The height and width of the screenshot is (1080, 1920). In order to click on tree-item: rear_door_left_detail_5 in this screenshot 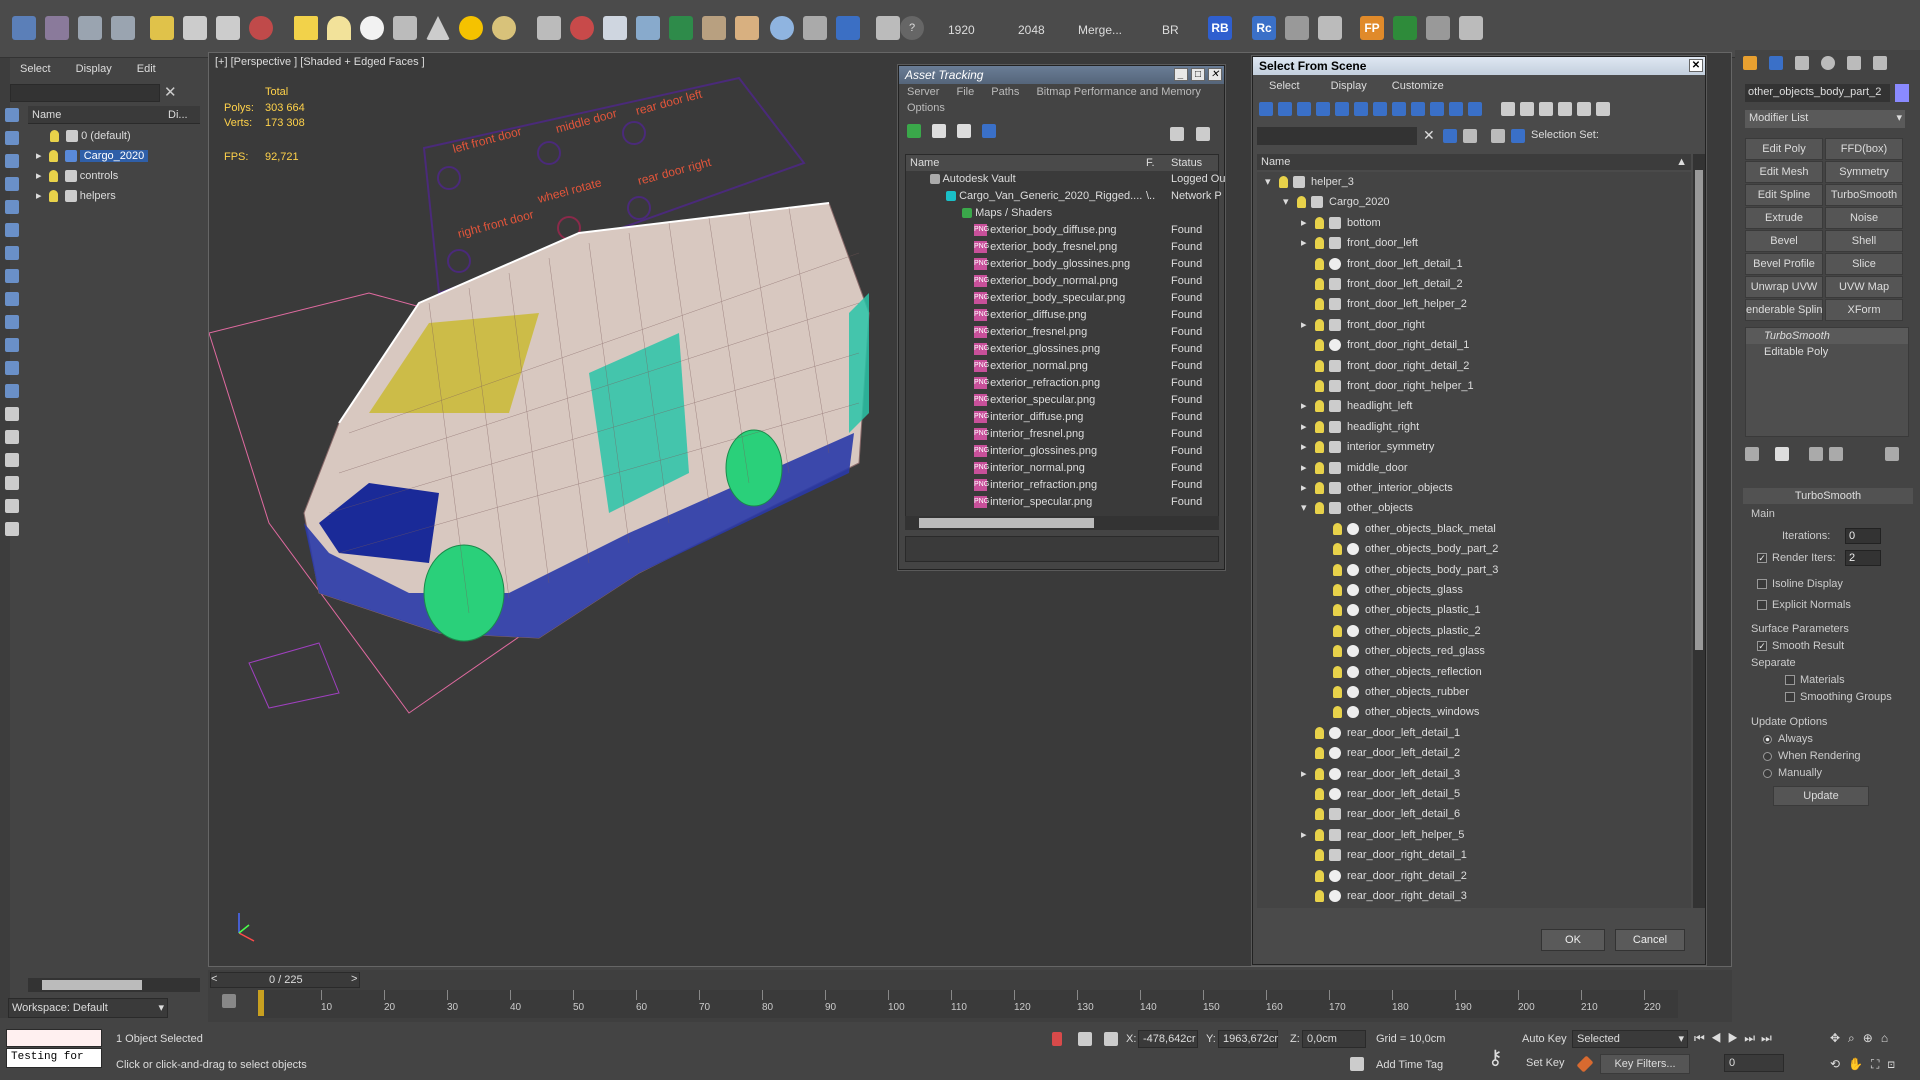, I will do `click(1474, 794)`.